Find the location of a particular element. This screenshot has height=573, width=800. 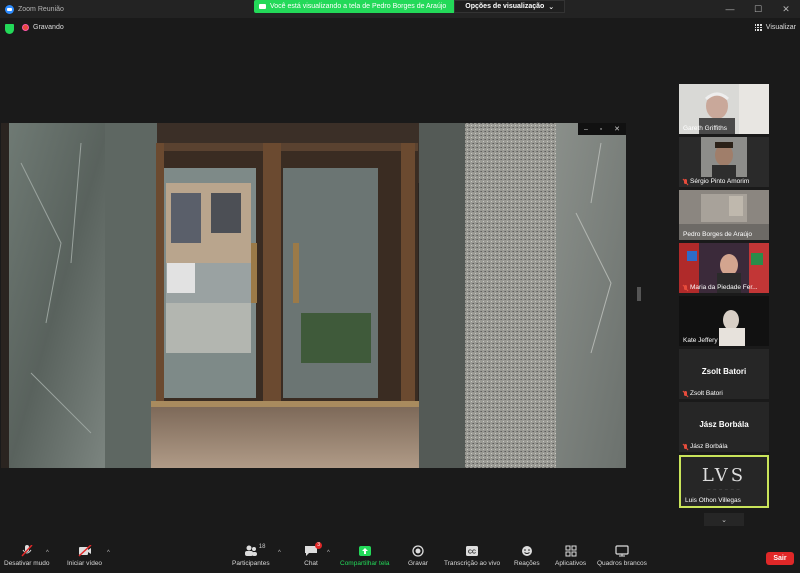

shared-window-controls: – ▫ ✕ is located at coordinates (602, 129).